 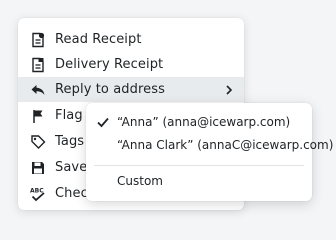 I want to click on menu-item-delivery-receipt: Delivery Receipt, so click(x=131, y=64).